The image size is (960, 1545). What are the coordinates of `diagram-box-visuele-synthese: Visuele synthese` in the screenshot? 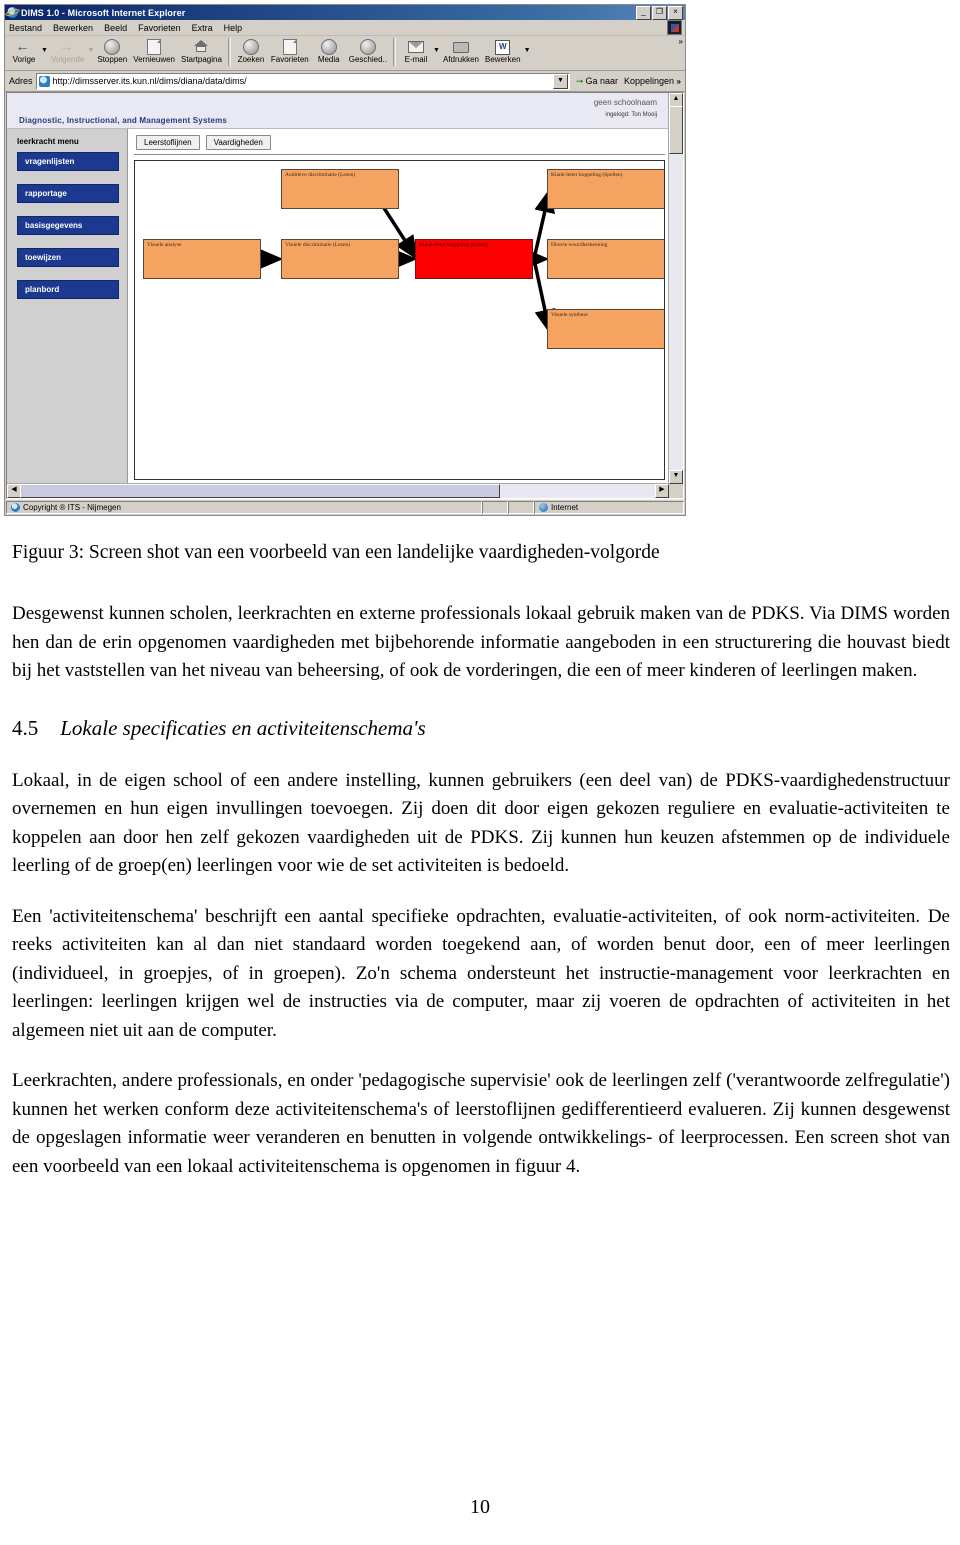 It's located at (605, 329).